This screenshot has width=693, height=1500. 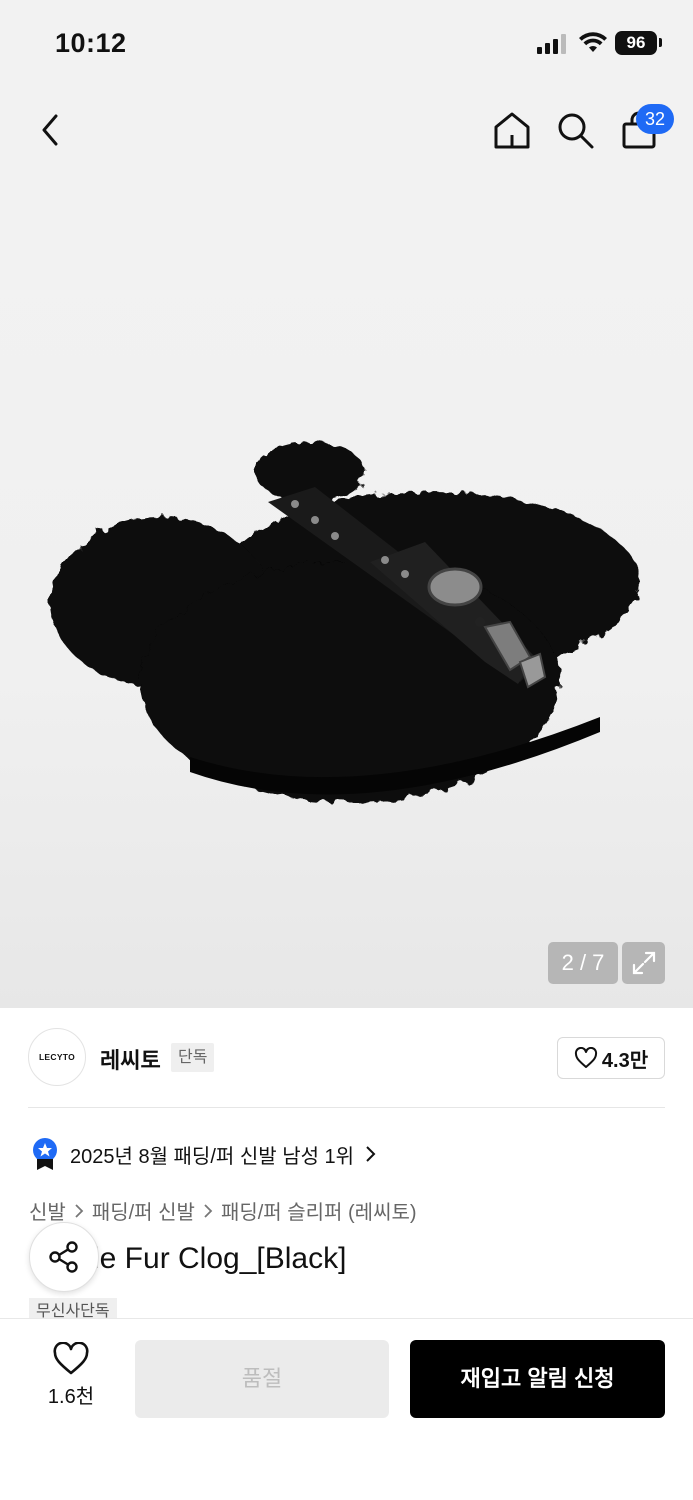 I want to click on home-icon, so click(x=512, y=130).